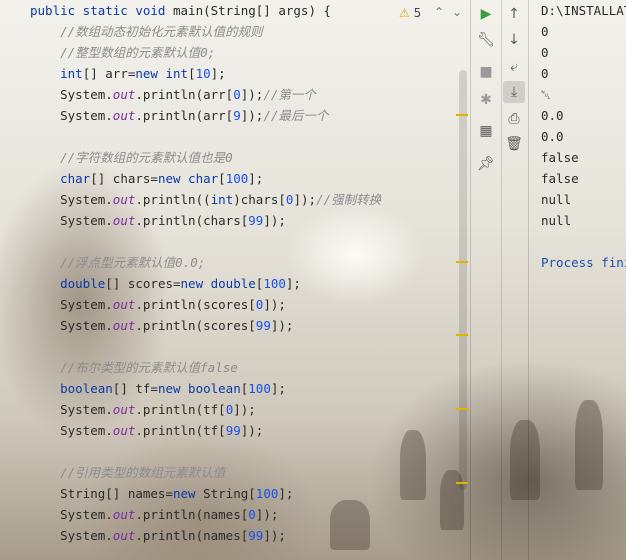  Describe the element at coordinates (195, 325) in the screenshot. I see `code-token: .println(scores[` at that location.